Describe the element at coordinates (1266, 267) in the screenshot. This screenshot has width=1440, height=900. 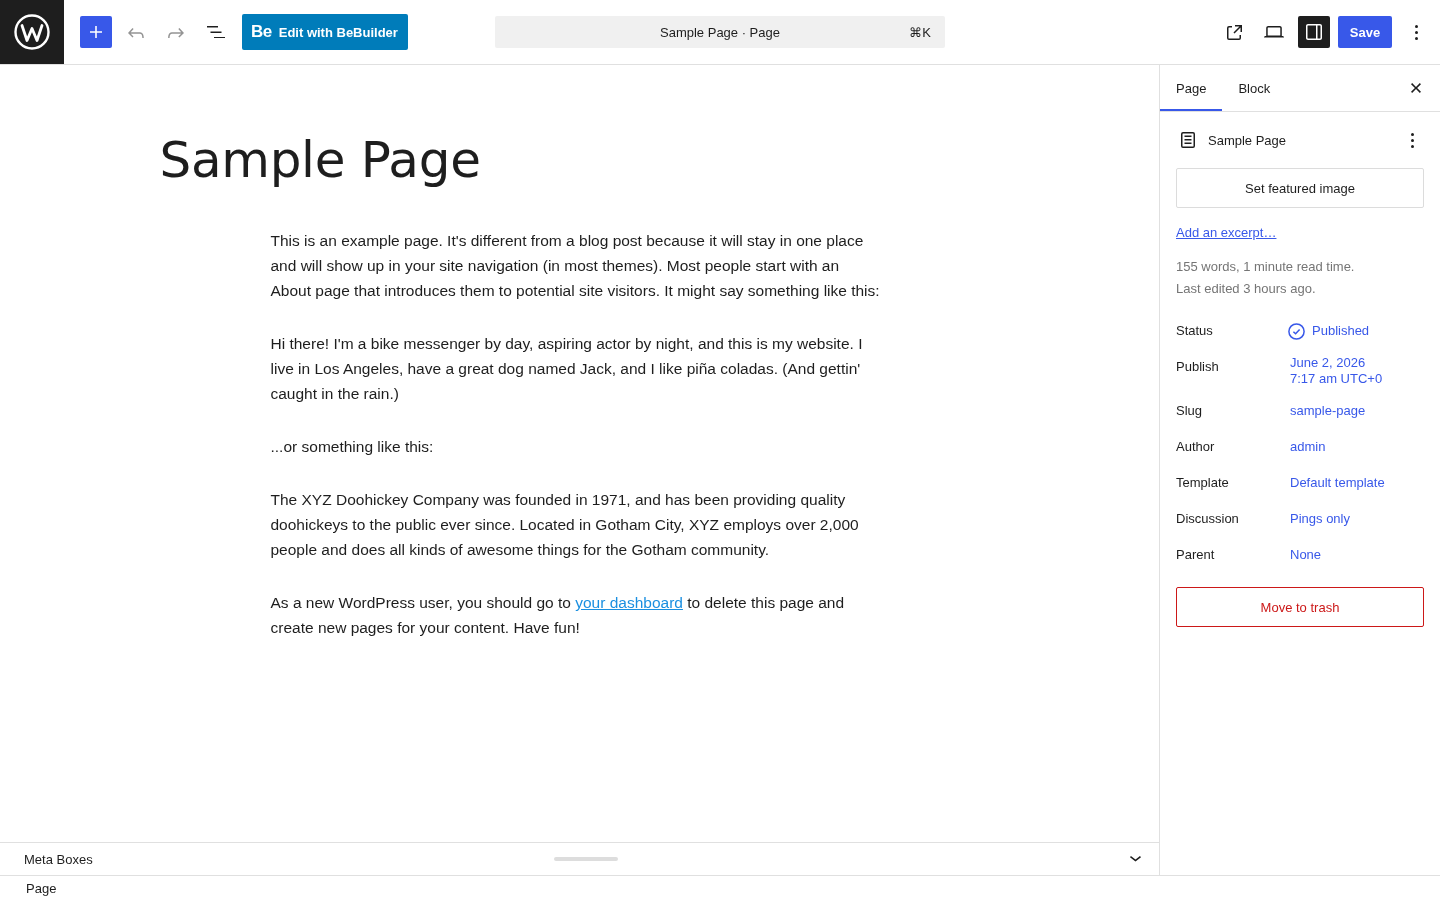
I see `info-text: 155 words, 1 minute read time.` at that location.